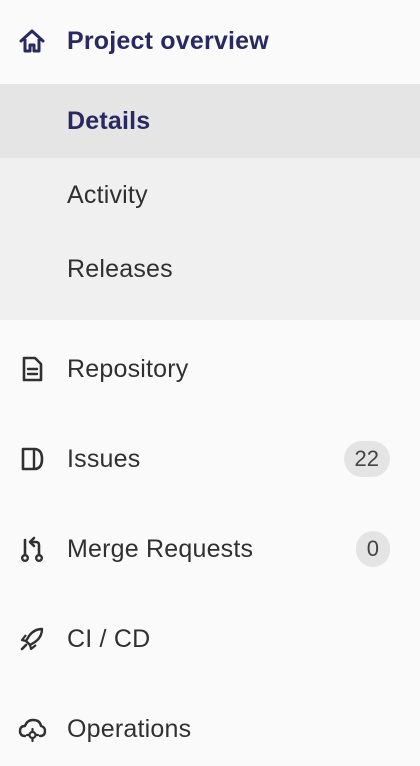 This screenshot has height=766, width=420. What do you see at coordinates (32, 459) in the screenshot?
I see `issues-icon` at bounding box center [32, 459].